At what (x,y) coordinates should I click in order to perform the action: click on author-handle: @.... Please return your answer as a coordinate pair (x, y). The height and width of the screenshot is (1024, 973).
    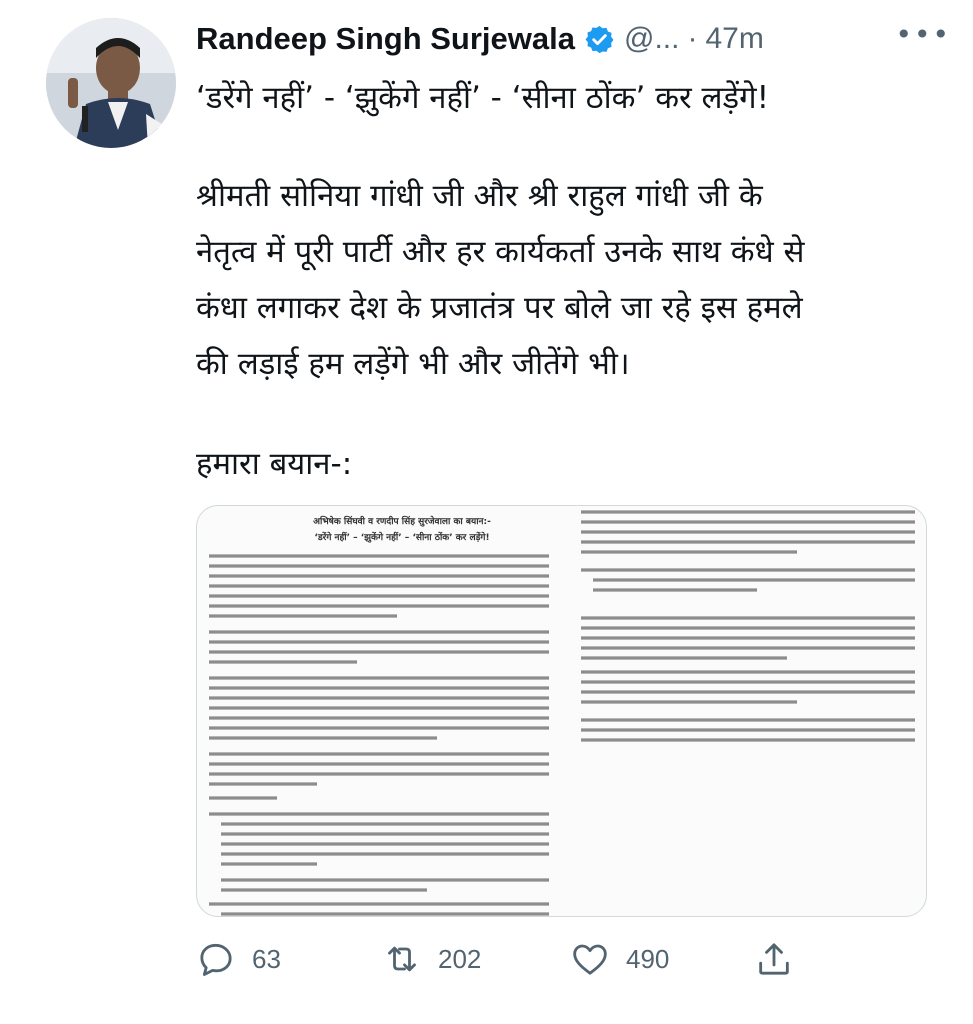
    Looking at the image, I should click on (651, 39).